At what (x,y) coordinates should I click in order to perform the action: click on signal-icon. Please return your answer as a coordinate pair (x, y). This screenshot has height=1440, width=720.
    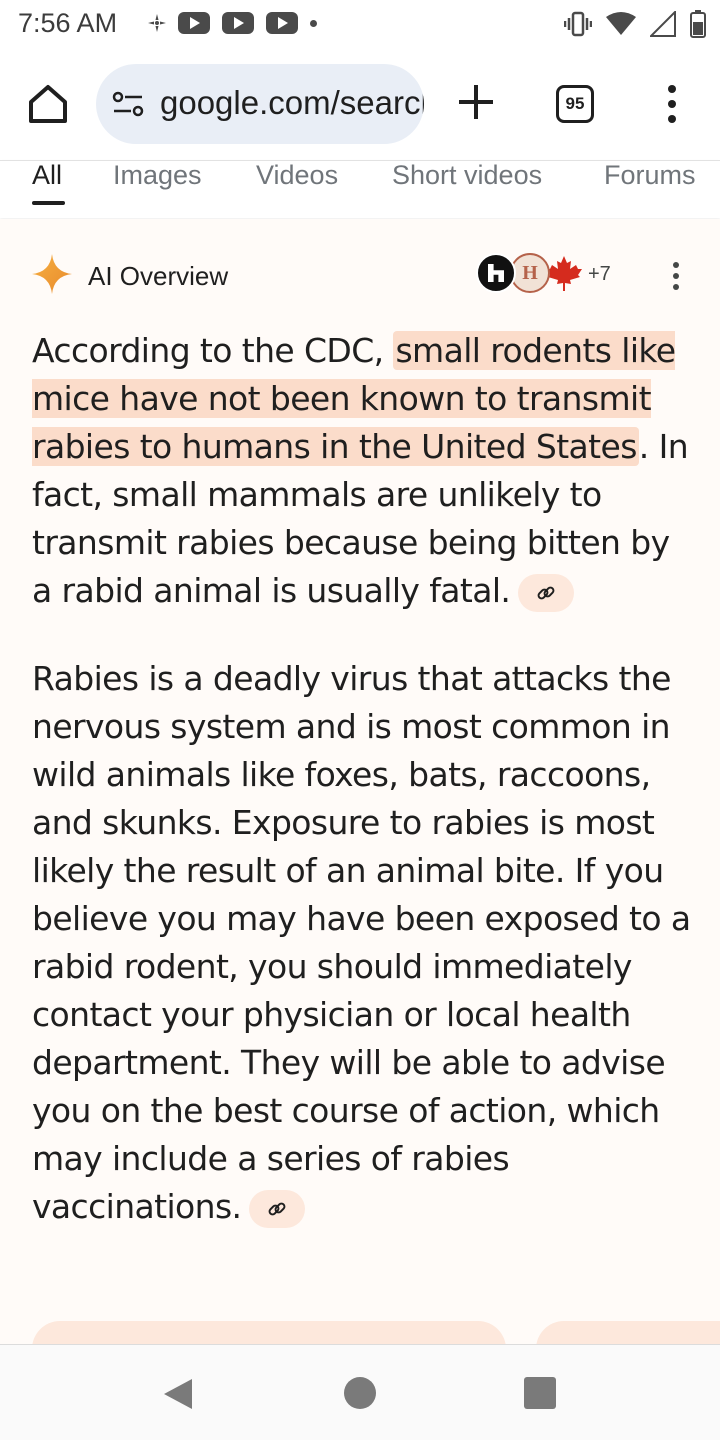
    Looking at the image, I should click on (663, 24).